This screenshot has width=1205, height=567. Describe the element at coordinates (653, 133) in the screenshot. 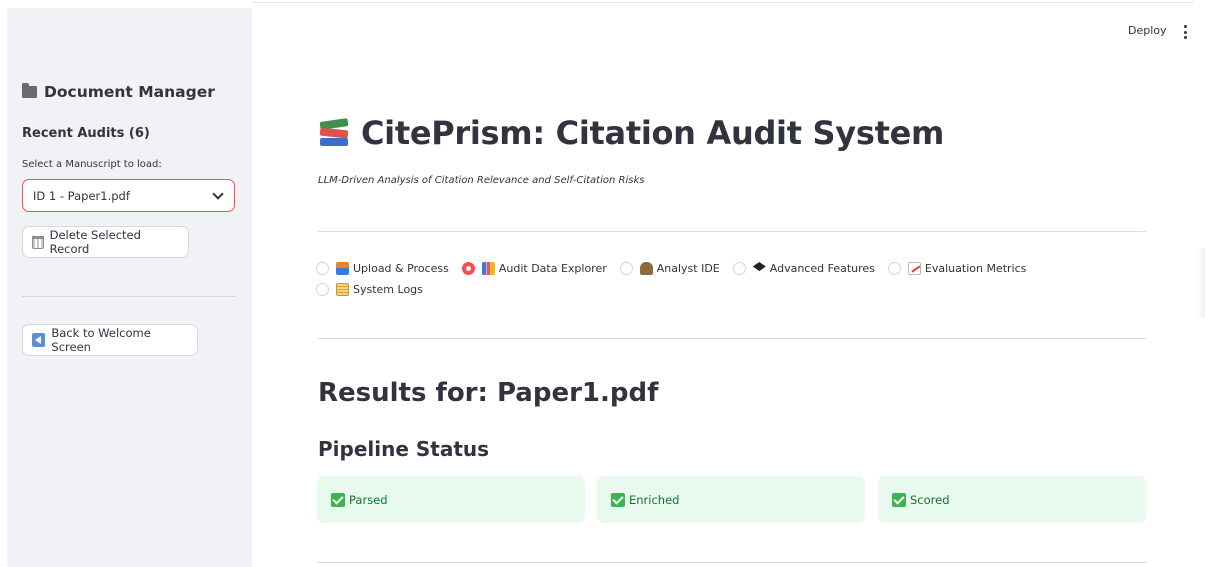

I see `page-title: CitePrism: Citation Audit System` at that location.